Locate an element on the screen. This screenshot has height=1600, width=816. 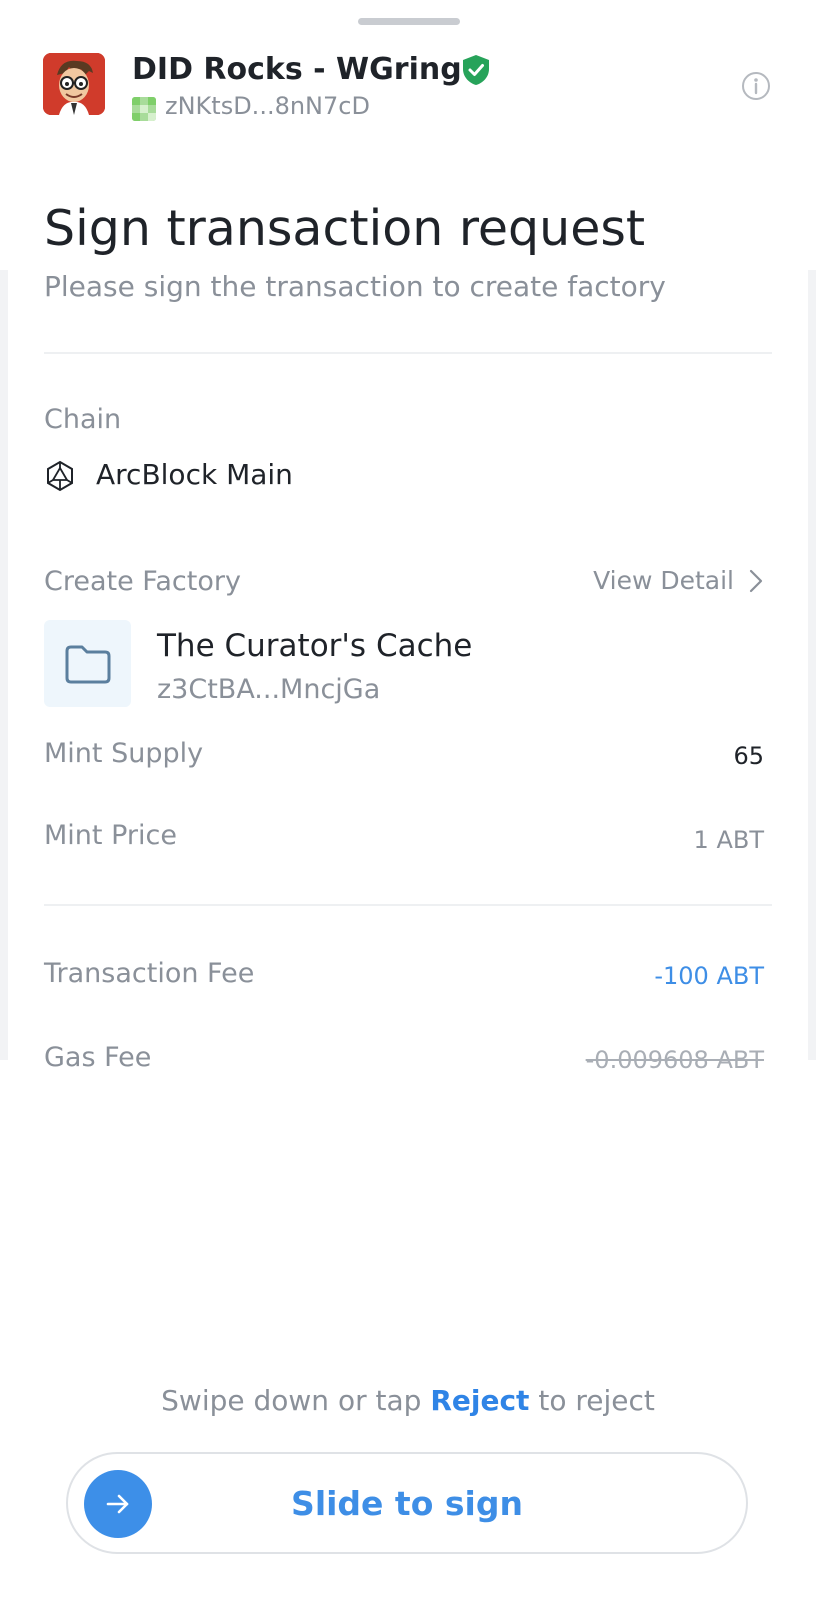
info-icon is located at coordinates (756, 86).